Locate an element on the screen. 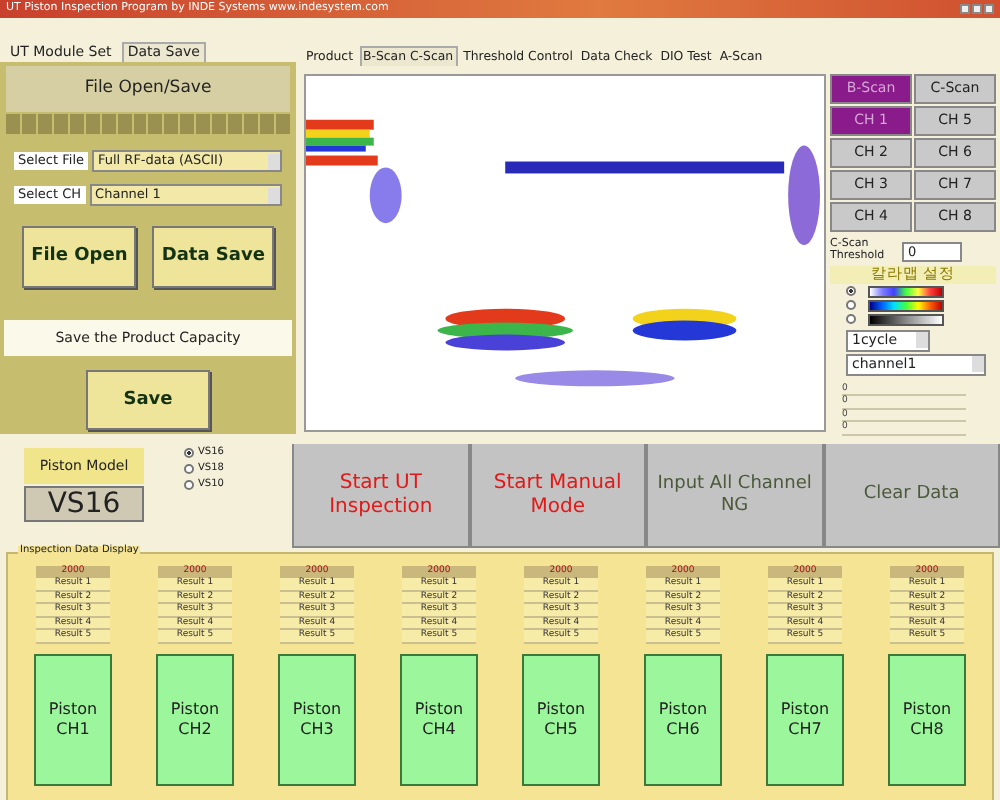 This screenshot has width=1000, height=800. piston-indicator: Piston CH6 is located at coordinates (683, 719).